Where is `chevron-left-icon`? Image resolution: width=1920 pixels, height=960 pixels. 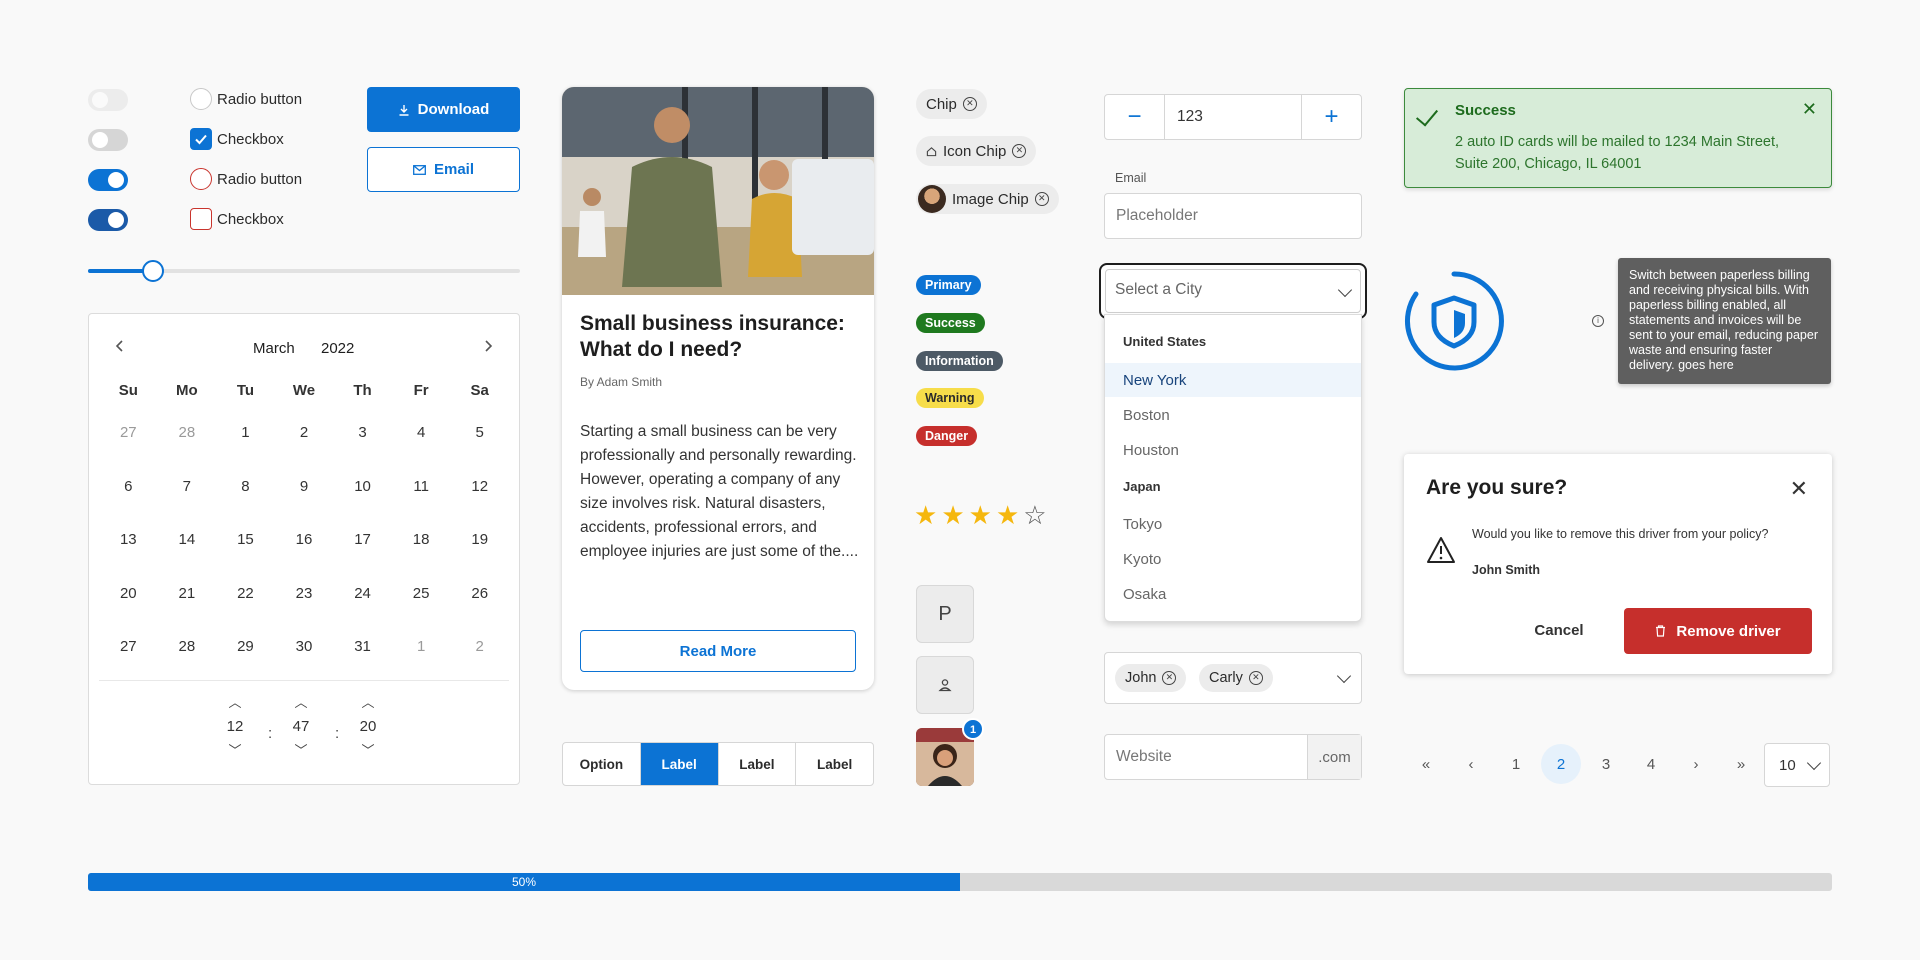 chevron-left-icon is located at coordinates (120, 349).